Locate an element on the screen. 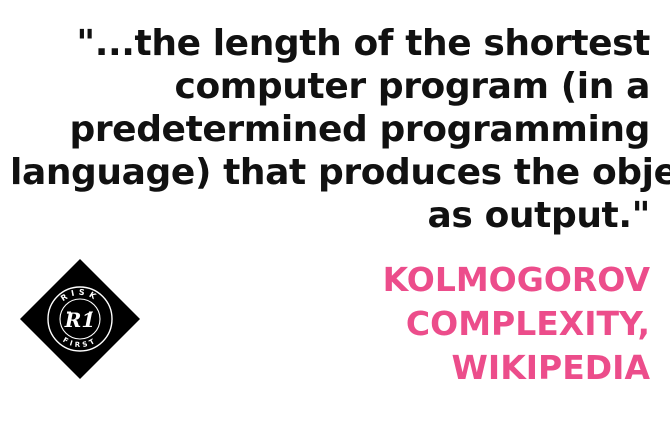 This screenshot has height=428, width=670. quote-line: "...the length of the shortest is located at coordinates (363, 43).